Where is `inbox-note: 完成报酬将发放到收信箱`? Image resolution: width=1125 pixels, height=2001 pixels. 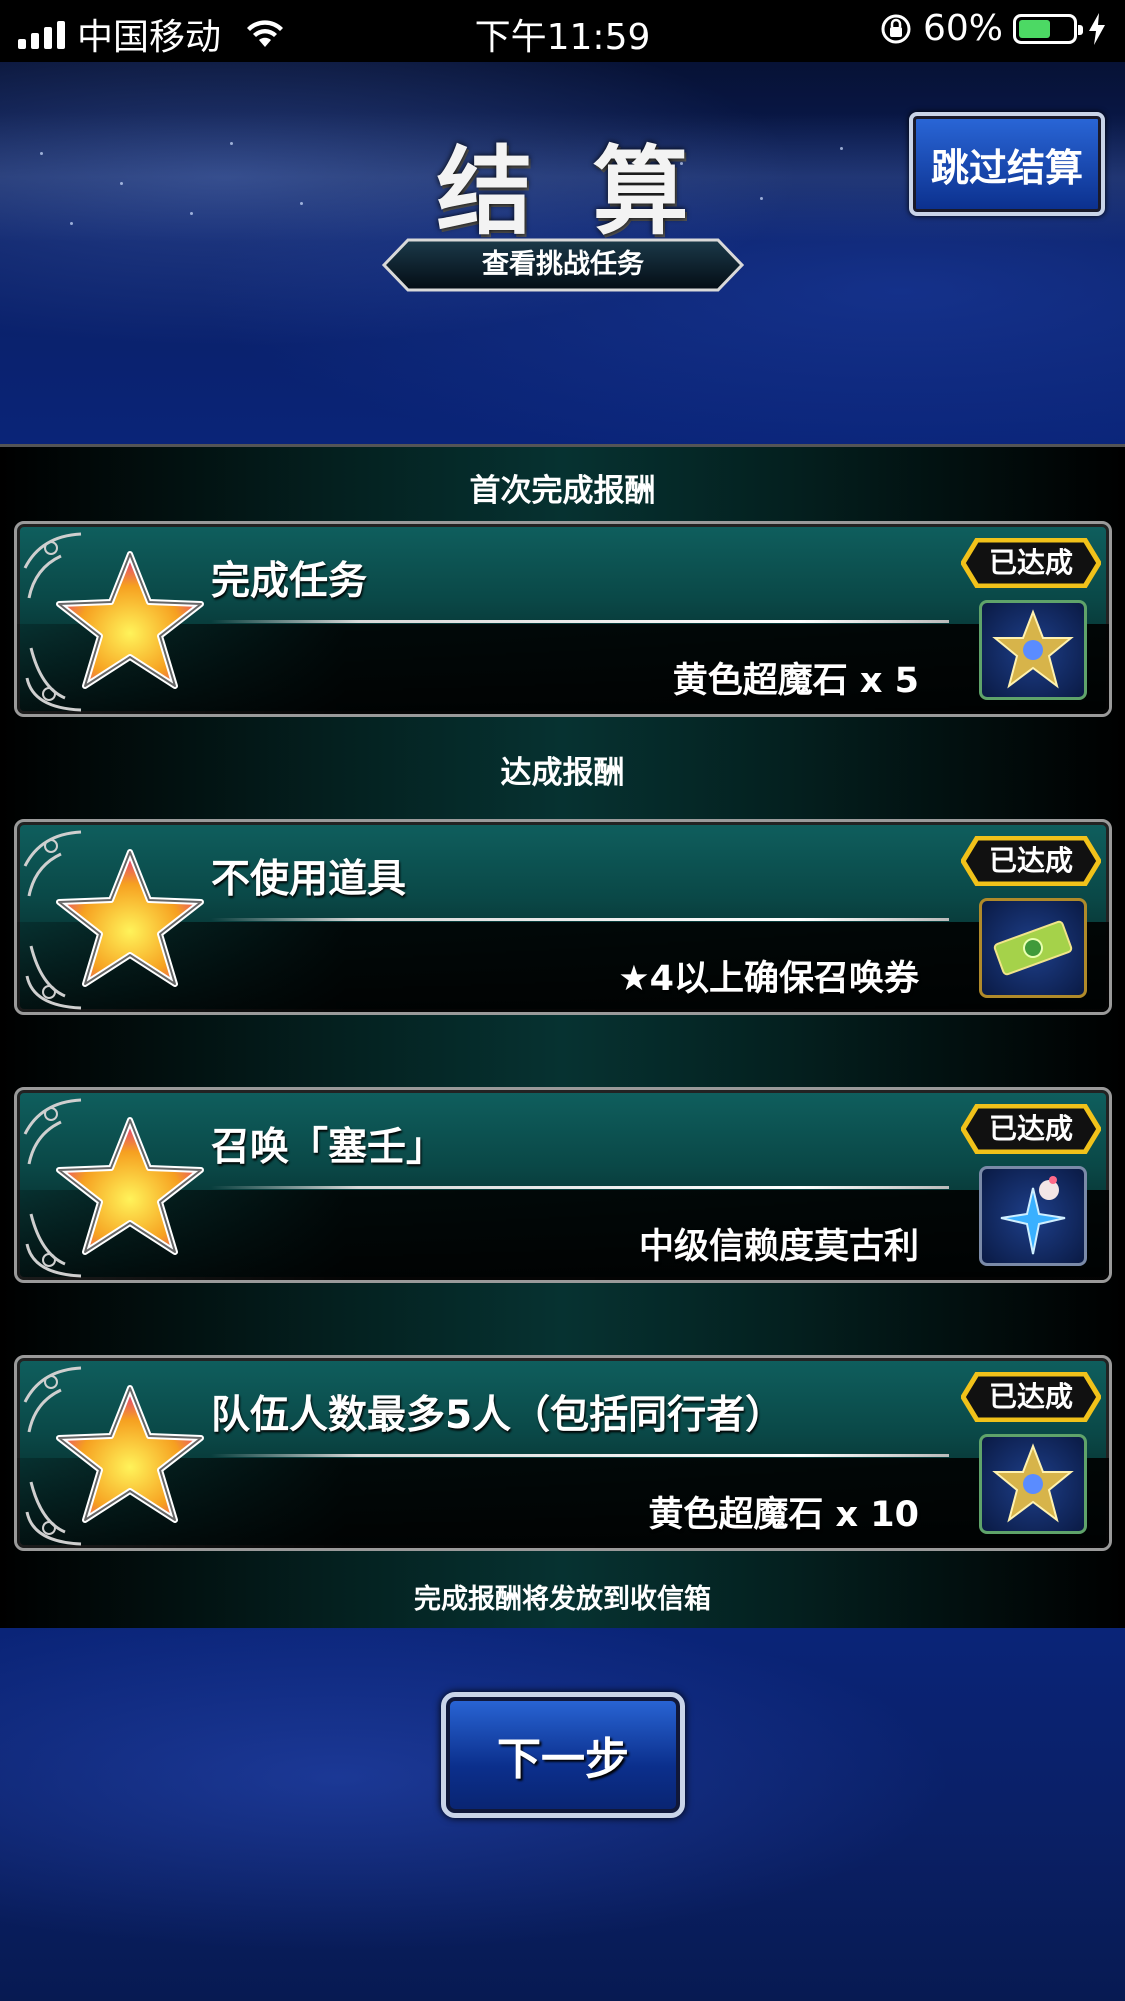
inbox-note: 完成报酬将发放到收信箱 is located at coordinates (562, 1599).